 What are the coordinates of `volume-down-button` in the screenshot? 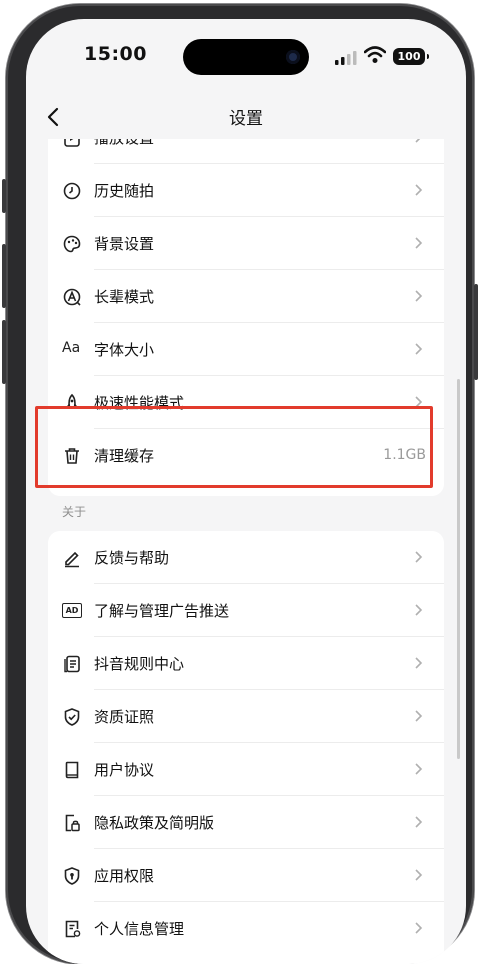 It's located at (4, 352).